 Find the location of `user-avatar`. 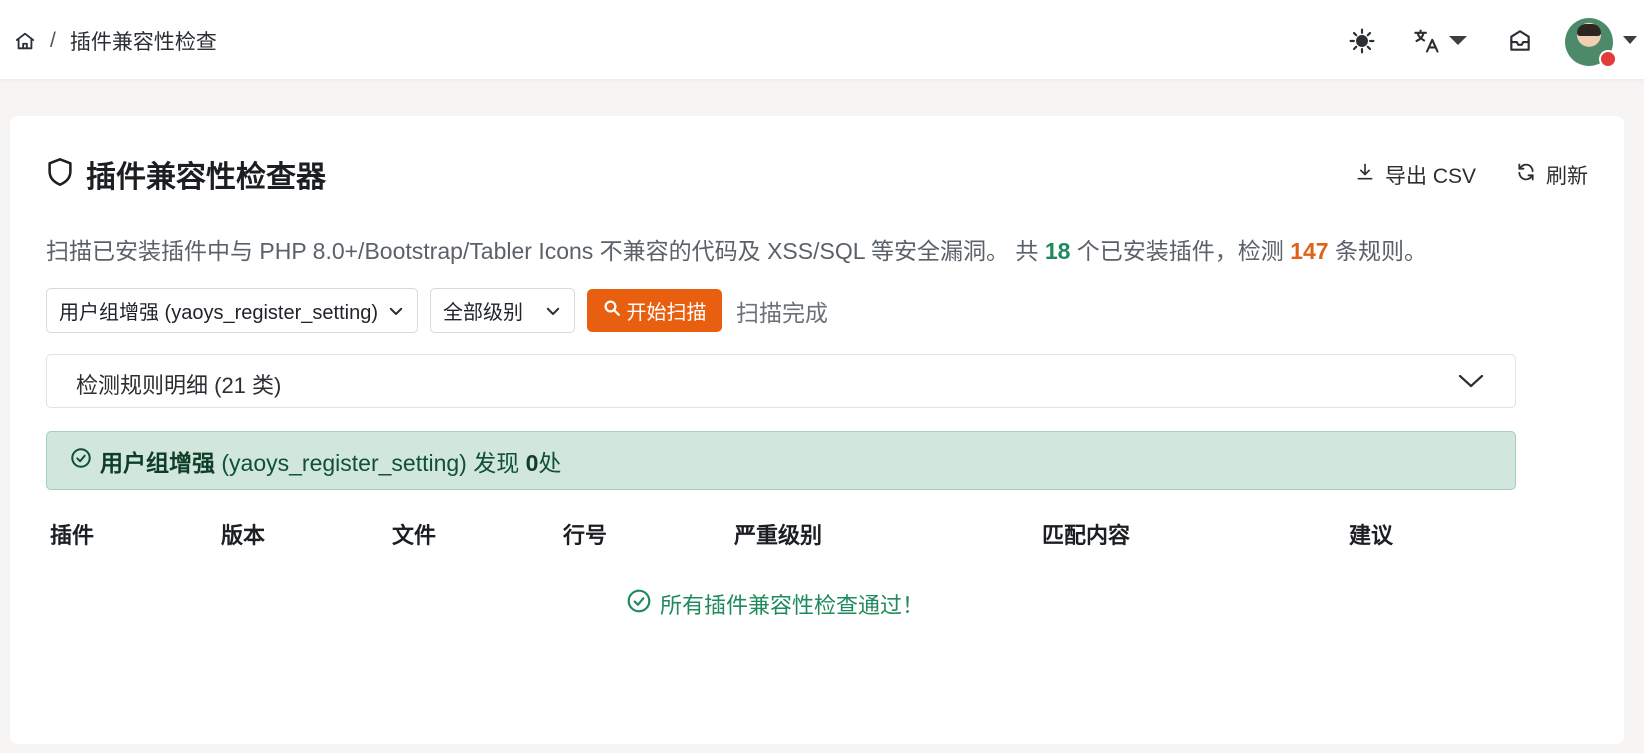

user-avatar is located at coordinates (1591, 43).